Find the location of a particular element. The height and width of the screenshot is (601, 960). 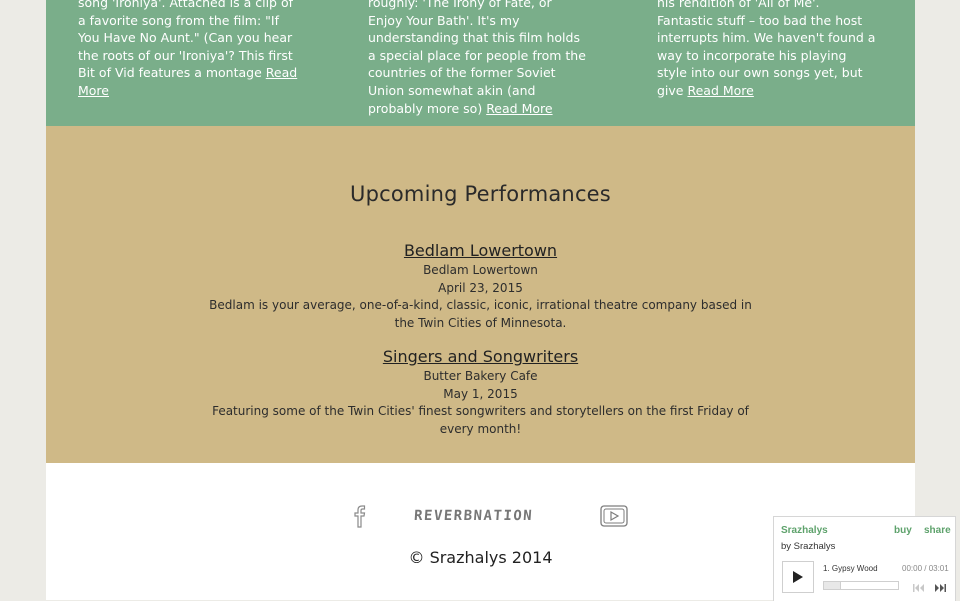

reverbnation-link: REVERBNATION is located at coordinates (473, 516).